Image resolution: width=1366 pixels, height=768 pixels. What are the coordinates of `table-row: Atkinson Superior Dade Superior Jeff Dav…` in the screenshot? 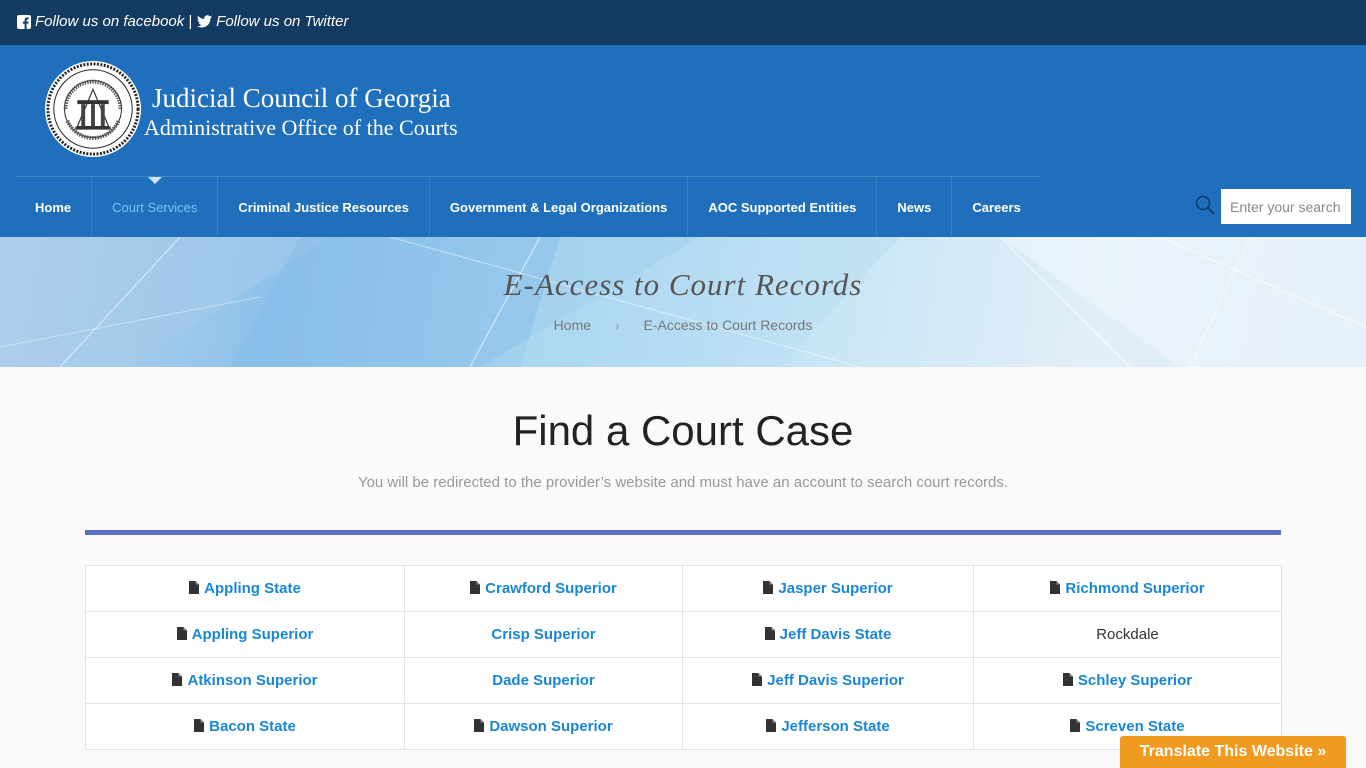 It's located at (683, 680).